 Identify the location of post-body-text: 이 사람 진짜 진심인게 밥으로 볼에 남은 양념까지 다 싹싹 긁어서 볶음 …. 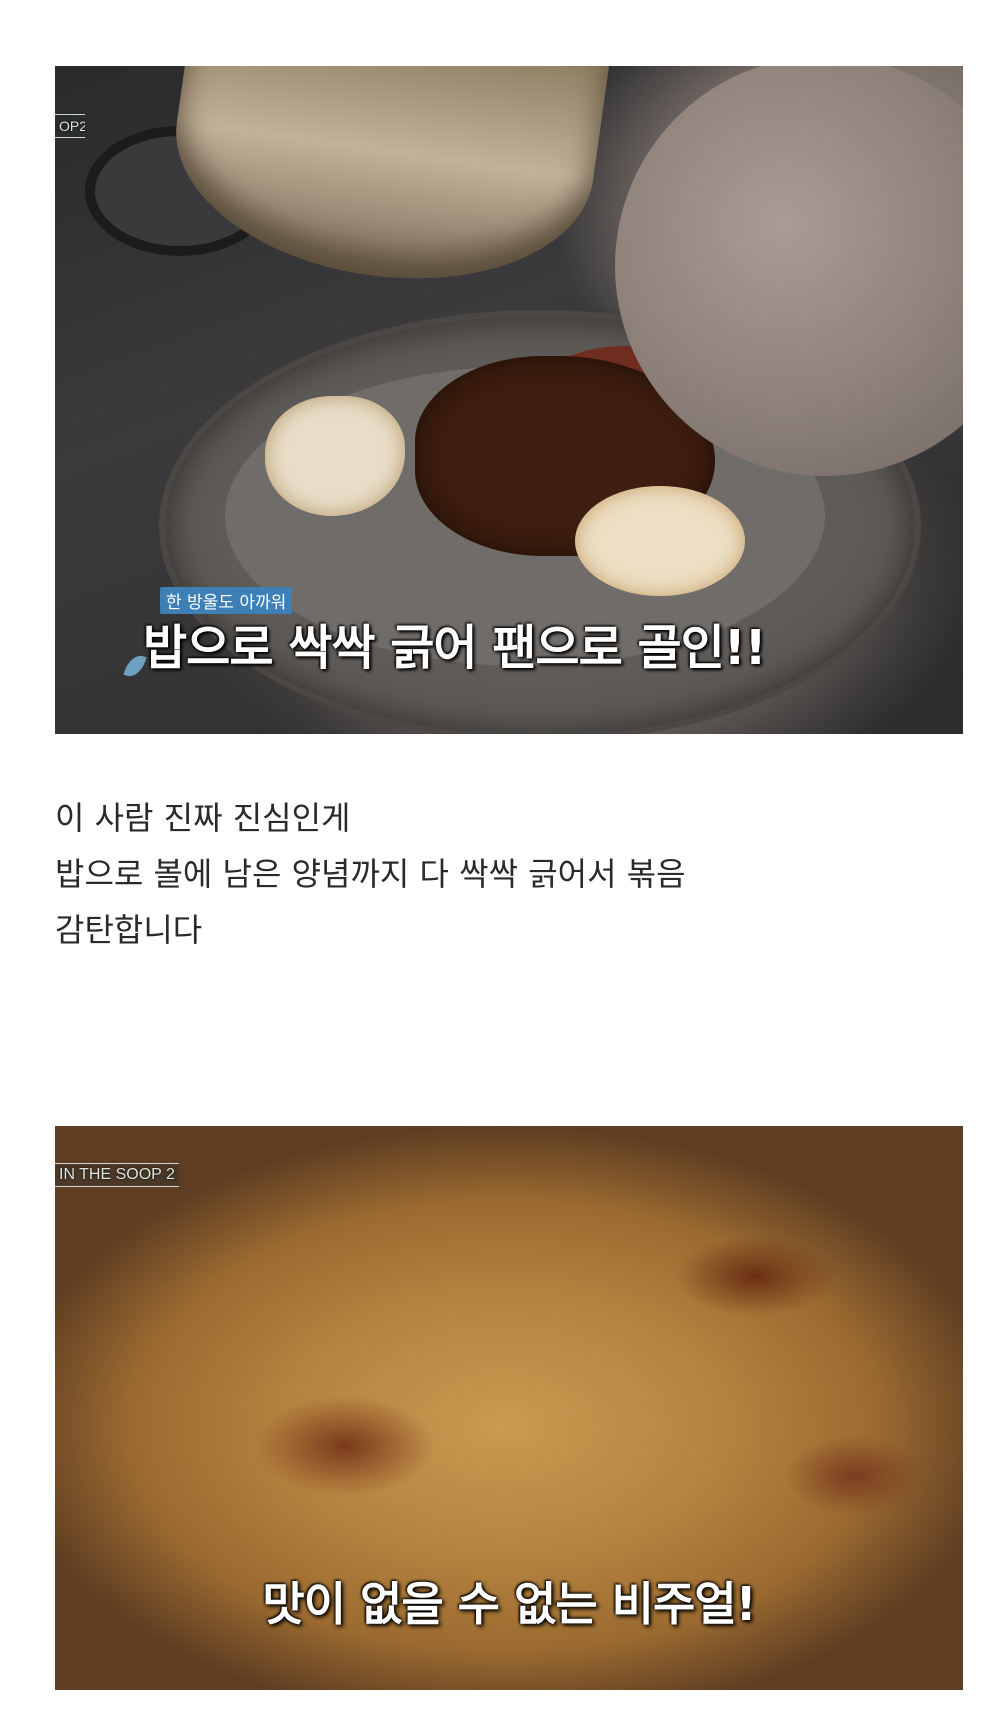
(505, 874).